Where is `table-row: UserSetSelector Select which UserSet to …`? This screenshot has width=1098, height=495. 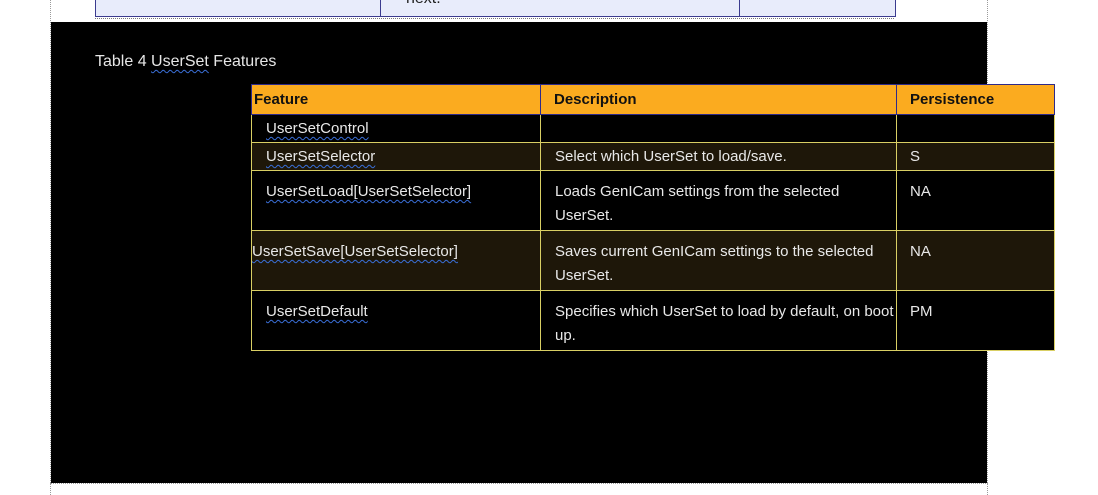
table-row: UserSetSelector Select which UserSet to … is located at coordinates (653, 156).